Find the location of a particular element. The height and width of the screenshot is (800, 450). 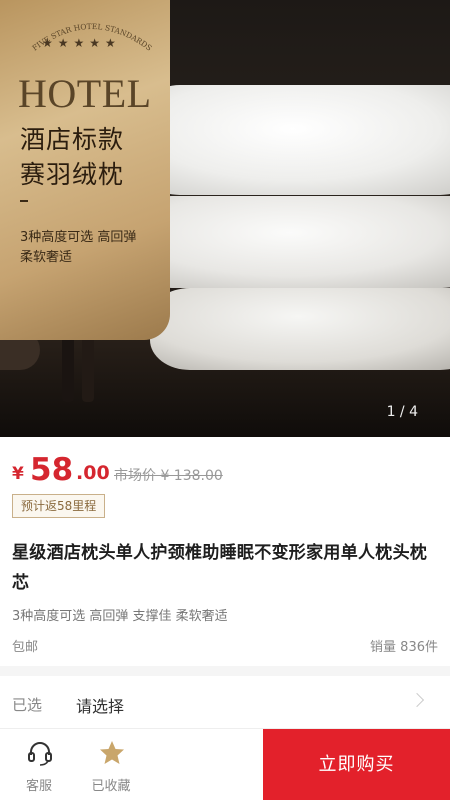

hero-dash-divider is located at coordinates (24, 201).